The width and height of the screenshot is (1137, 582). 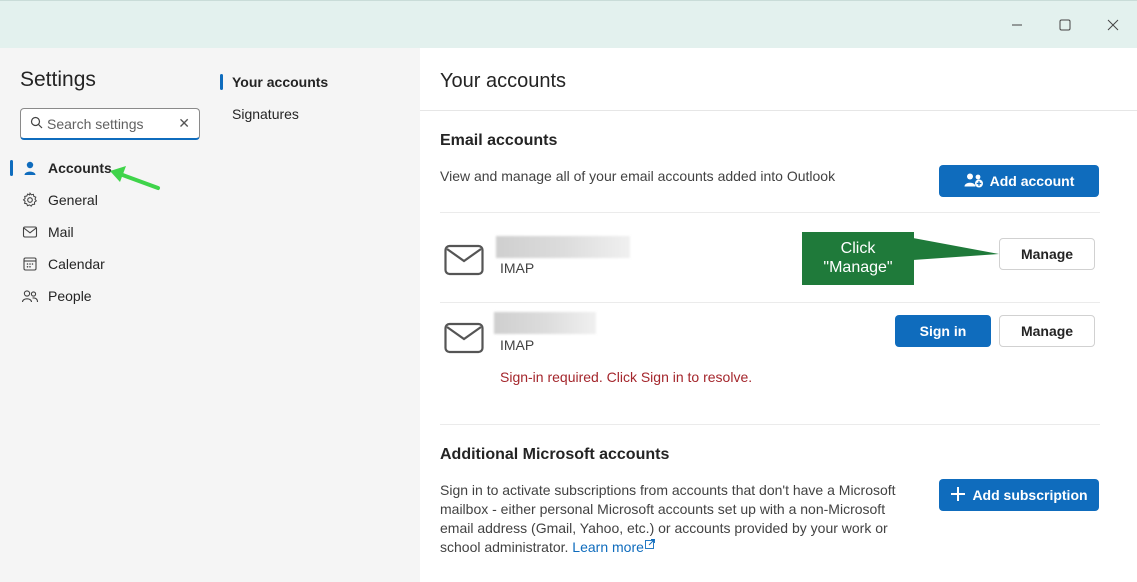 I want to click on sidebar-item-calendar: Calendar, so click(x=110, y=264).